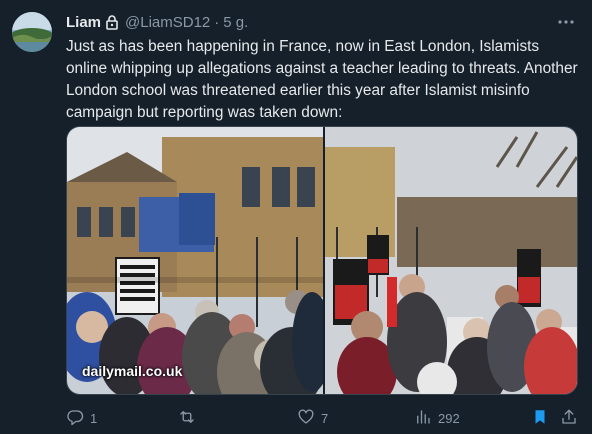 The height and width of the screenshot is (434, 592). Describe the element at coordinates (306, 418) in the screenshot. I see `like-icon` at that location.